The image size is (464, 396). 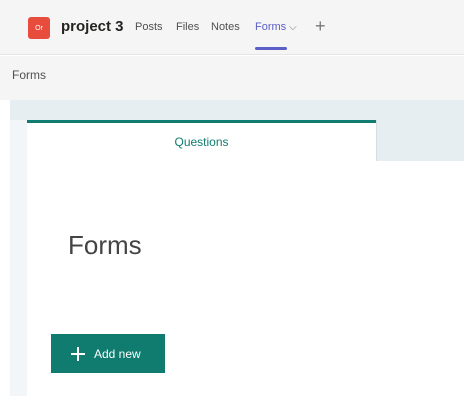 I want to click on top-bar: Or project 3 Posts Files Notes Forms ⌵ +, so click(x=232, y=27).